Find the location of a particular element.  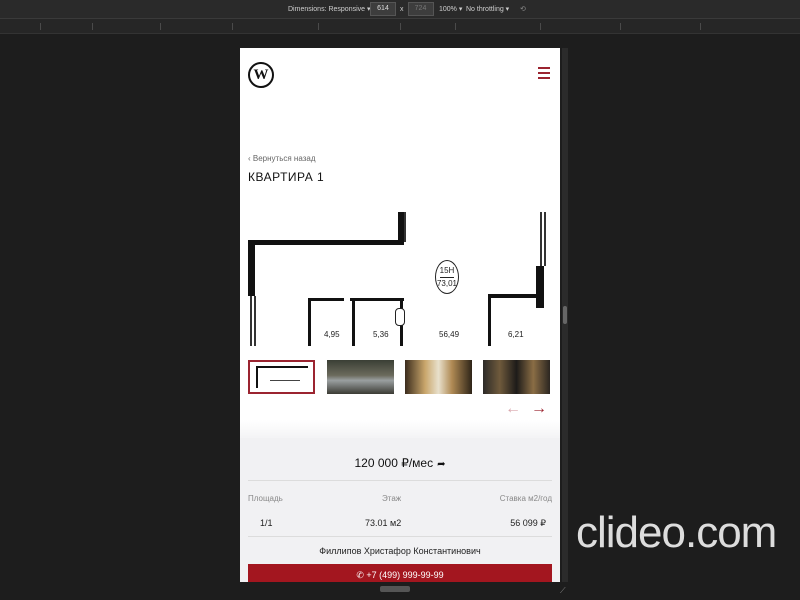

unit-code: 15Н is located at coordinates (447, 270).